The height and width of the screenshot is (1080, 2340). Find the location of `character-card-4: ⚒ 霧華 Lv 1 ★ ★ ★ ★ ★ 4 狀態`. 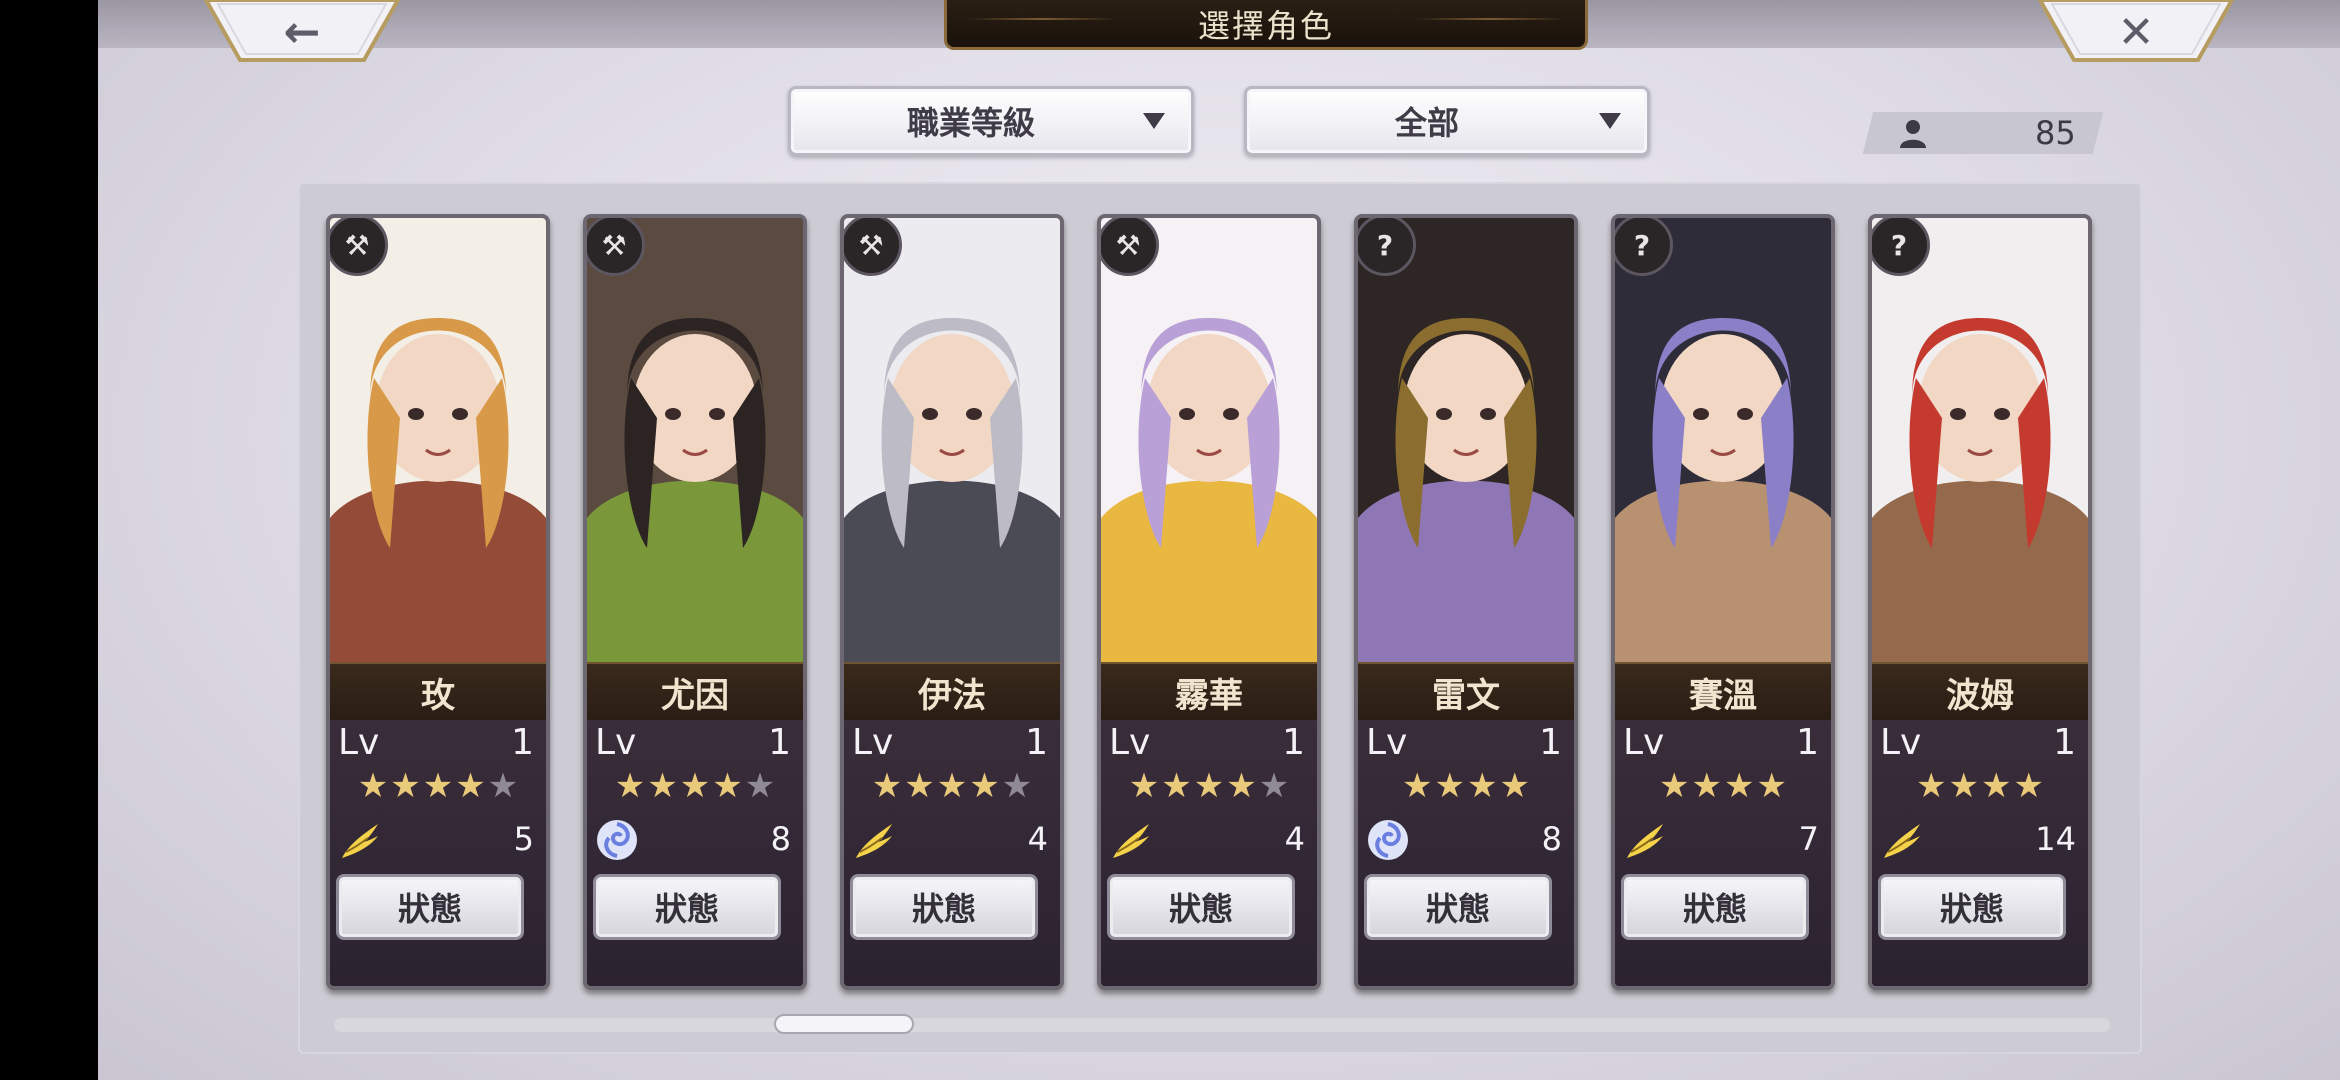

character-card-4: ⚒ 霧華 Lv 1 ★ ★ ★ ★ ★ 4 狀態 is located at coordinates (1209, 602).